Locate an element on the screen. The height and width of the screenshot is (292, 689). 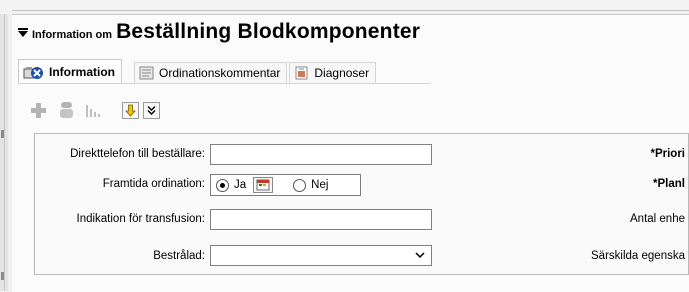
priori-label: *Priori is located at coordinates (667, 154).